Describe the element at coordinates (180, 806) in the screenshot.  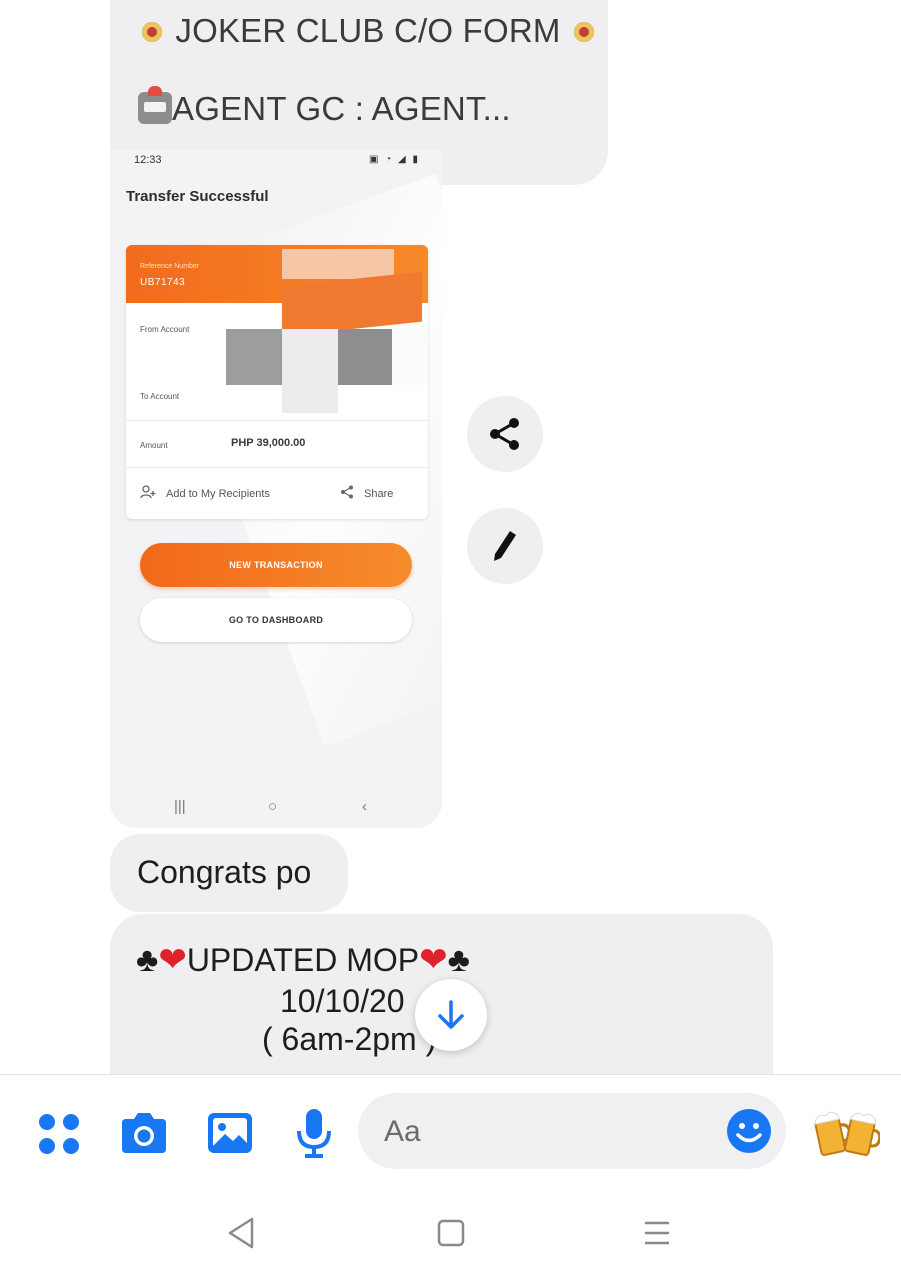
I see `recents-icon: |||` at that location.